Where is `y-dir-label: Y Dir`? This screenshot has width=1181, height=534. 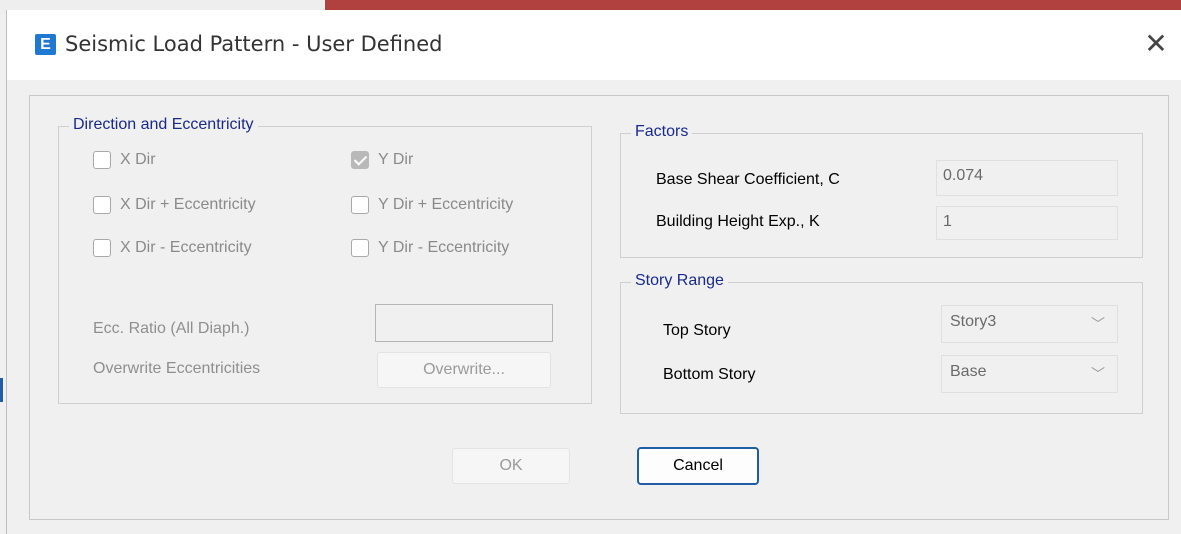 y-dir-label: Y Dir is located at coordinates (396, 159).